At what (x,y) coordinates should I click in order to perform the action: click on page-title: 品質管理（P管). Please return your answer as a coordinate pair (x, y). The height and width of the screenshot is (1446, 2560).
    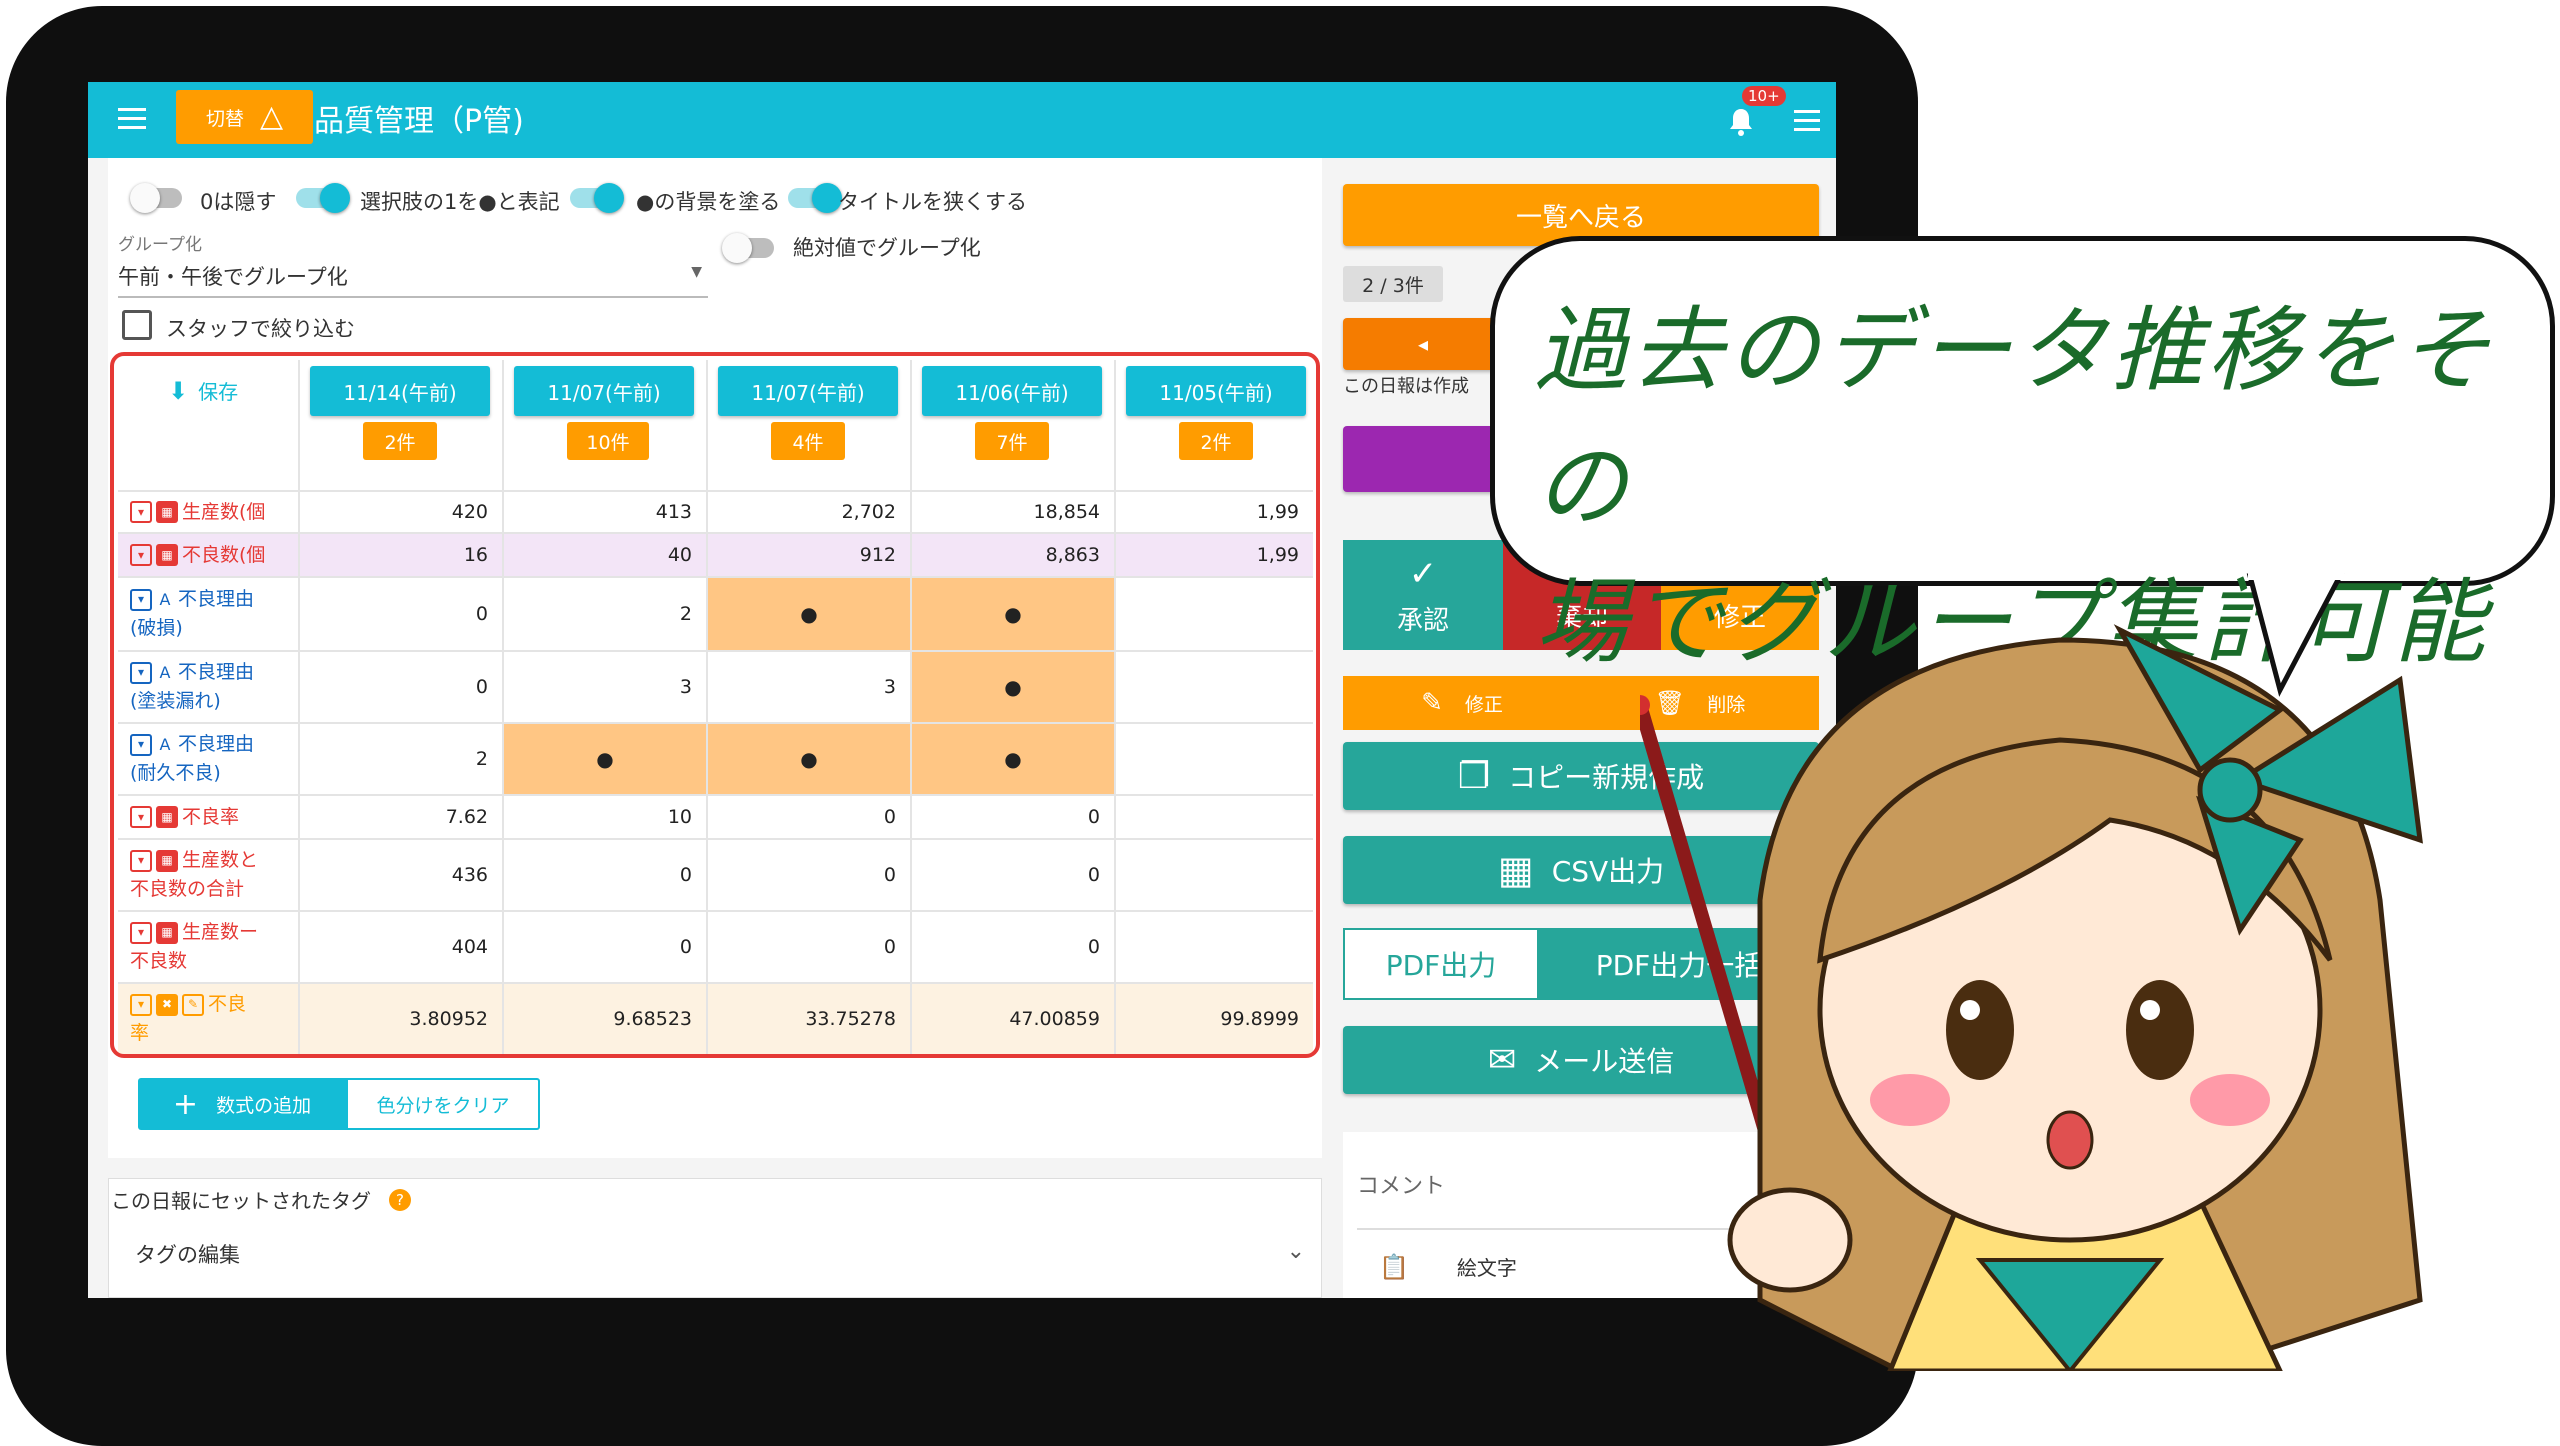
    Looking at the image, I should click on (419, 121).